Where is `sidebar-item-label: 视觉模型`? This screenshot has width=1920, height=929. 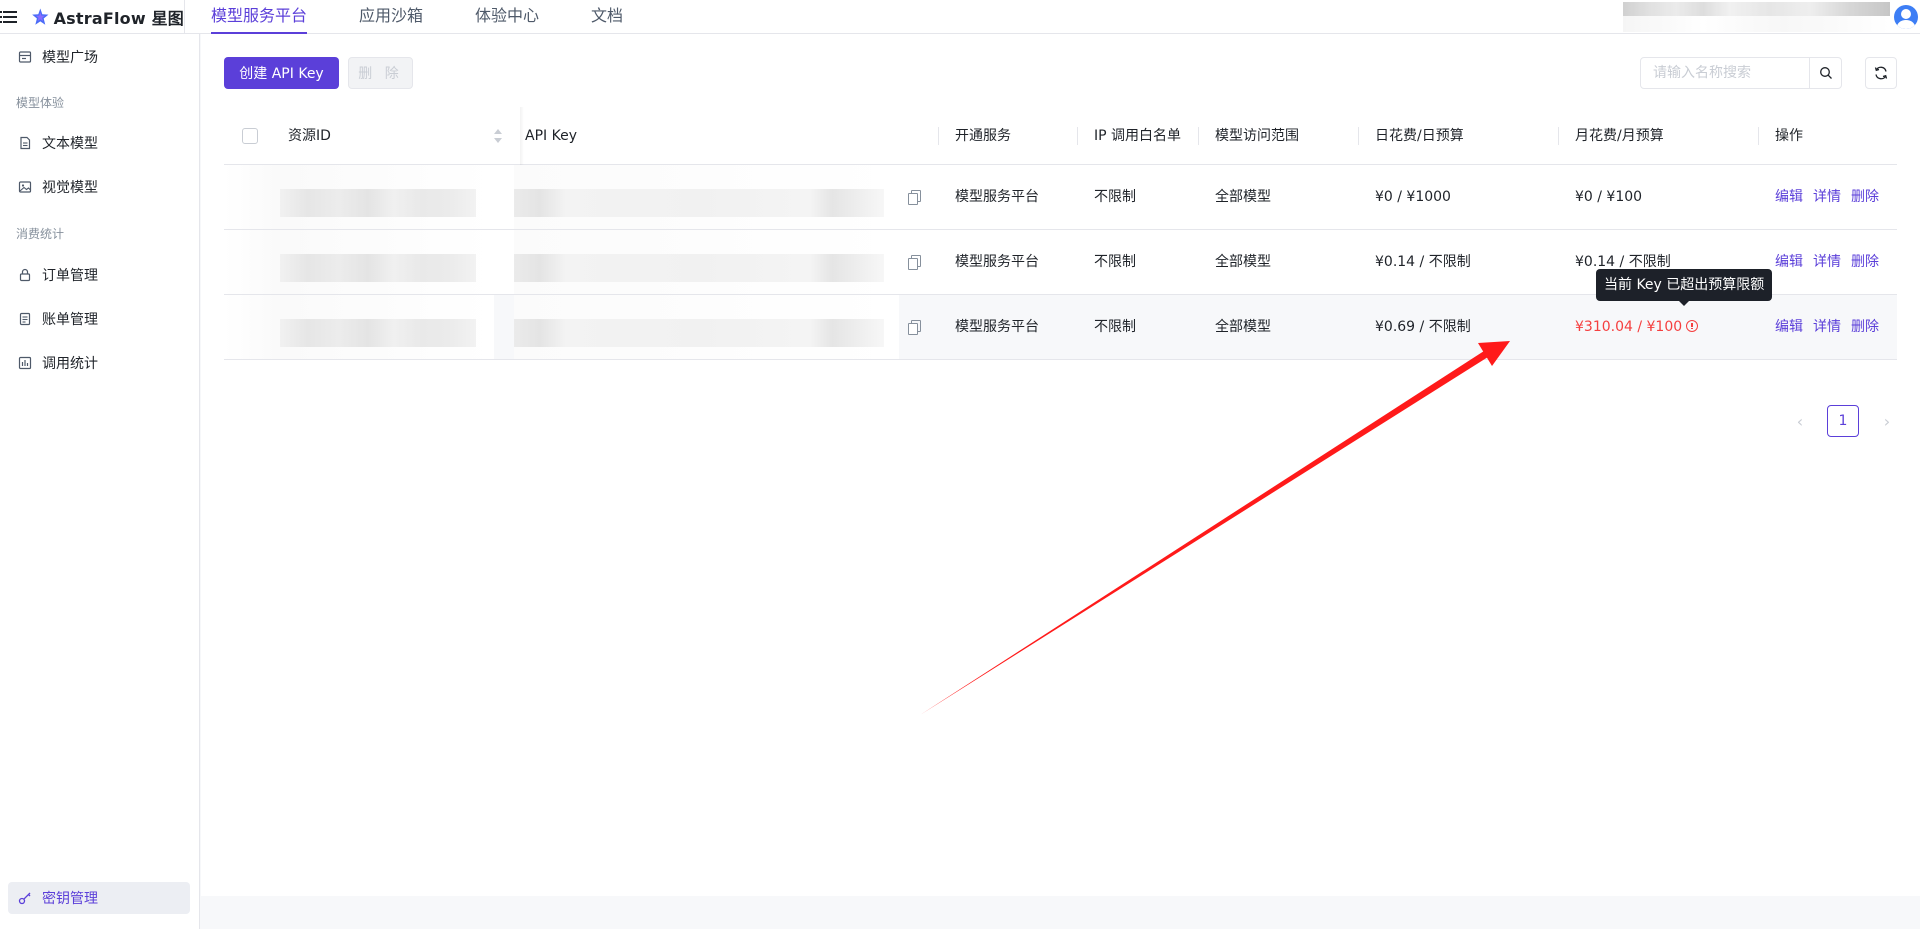 sidebar-item-label: 视觉模型 is located at coordinates (70, 188).